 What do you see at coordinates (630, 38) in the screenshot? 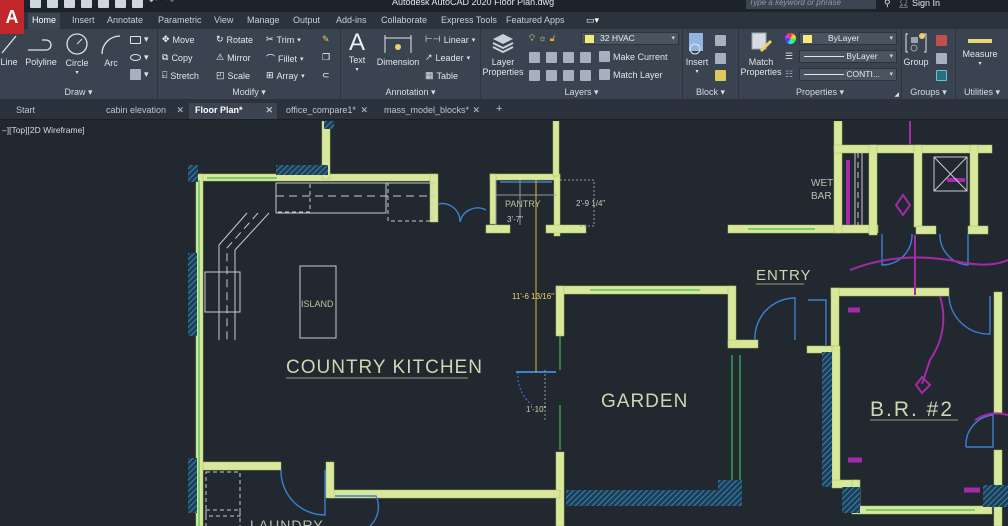
I see `layer-dropdown: 32 HVAC ▾` at bounding box center [630, 38].